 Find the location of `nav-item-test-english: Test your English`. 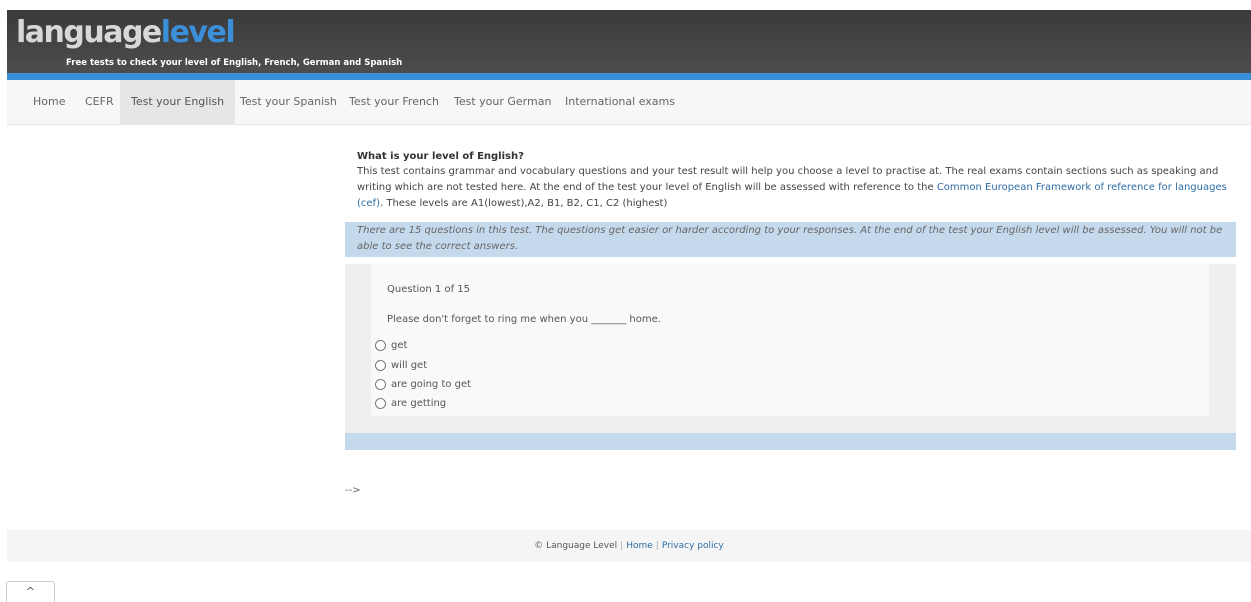

nav-item-test-english: Test your English is located at coordinates (178, 102).